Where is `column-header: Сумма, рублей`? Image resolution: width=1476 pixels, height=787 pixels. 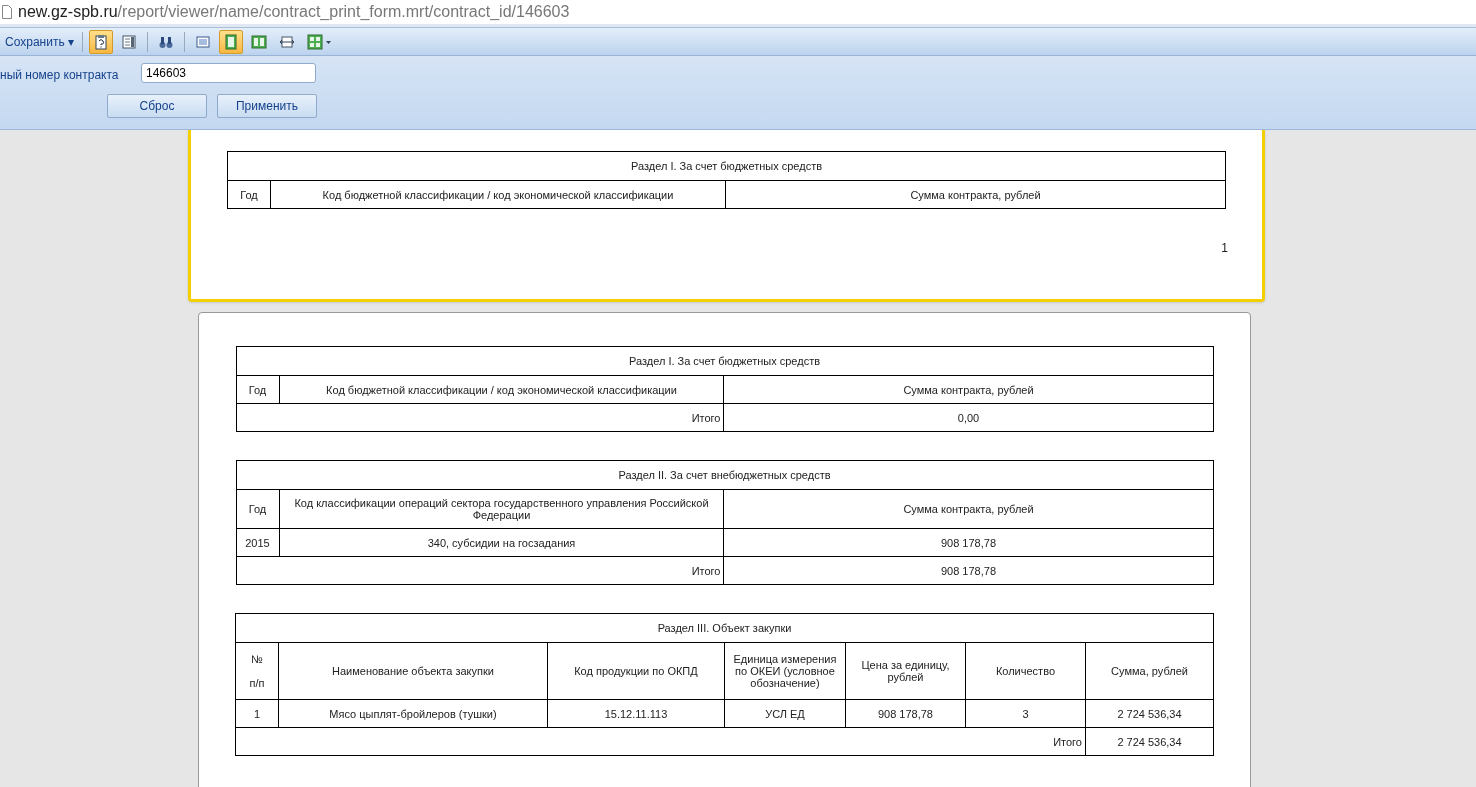
column-header: Сумма, рублей is located at coordinates (1149, 671).